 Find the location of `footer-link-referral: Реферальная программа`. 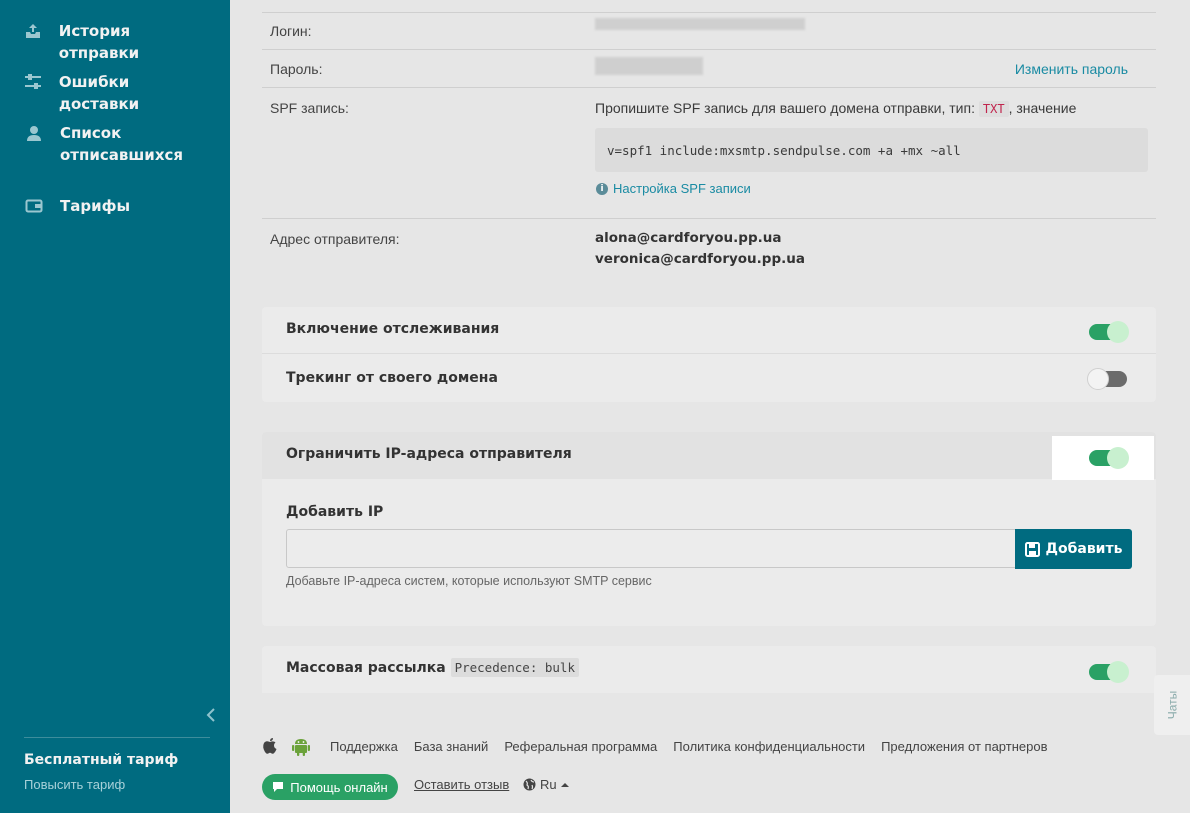

footer-link-referral: Реферальная программа is located at coordinates (580, 746).